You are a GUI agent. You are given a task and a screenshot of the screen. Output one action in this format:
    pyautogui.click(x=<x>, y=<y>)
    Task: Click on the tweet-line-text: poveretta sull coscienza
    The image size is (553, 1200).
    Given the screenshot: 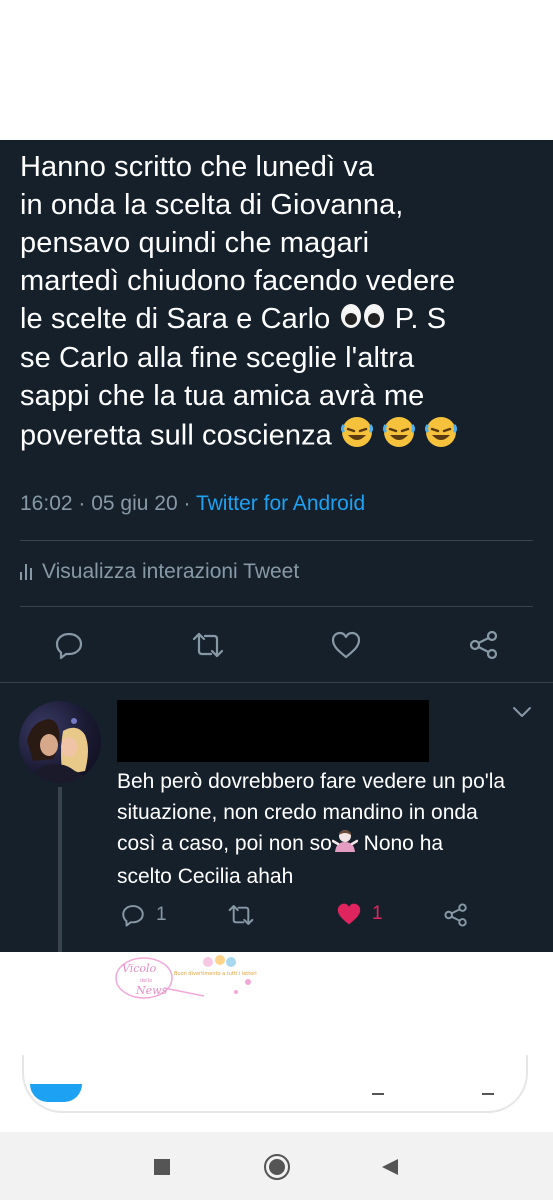 What is the action you would take?
    pyautogui.click(x=176, y=436)
    